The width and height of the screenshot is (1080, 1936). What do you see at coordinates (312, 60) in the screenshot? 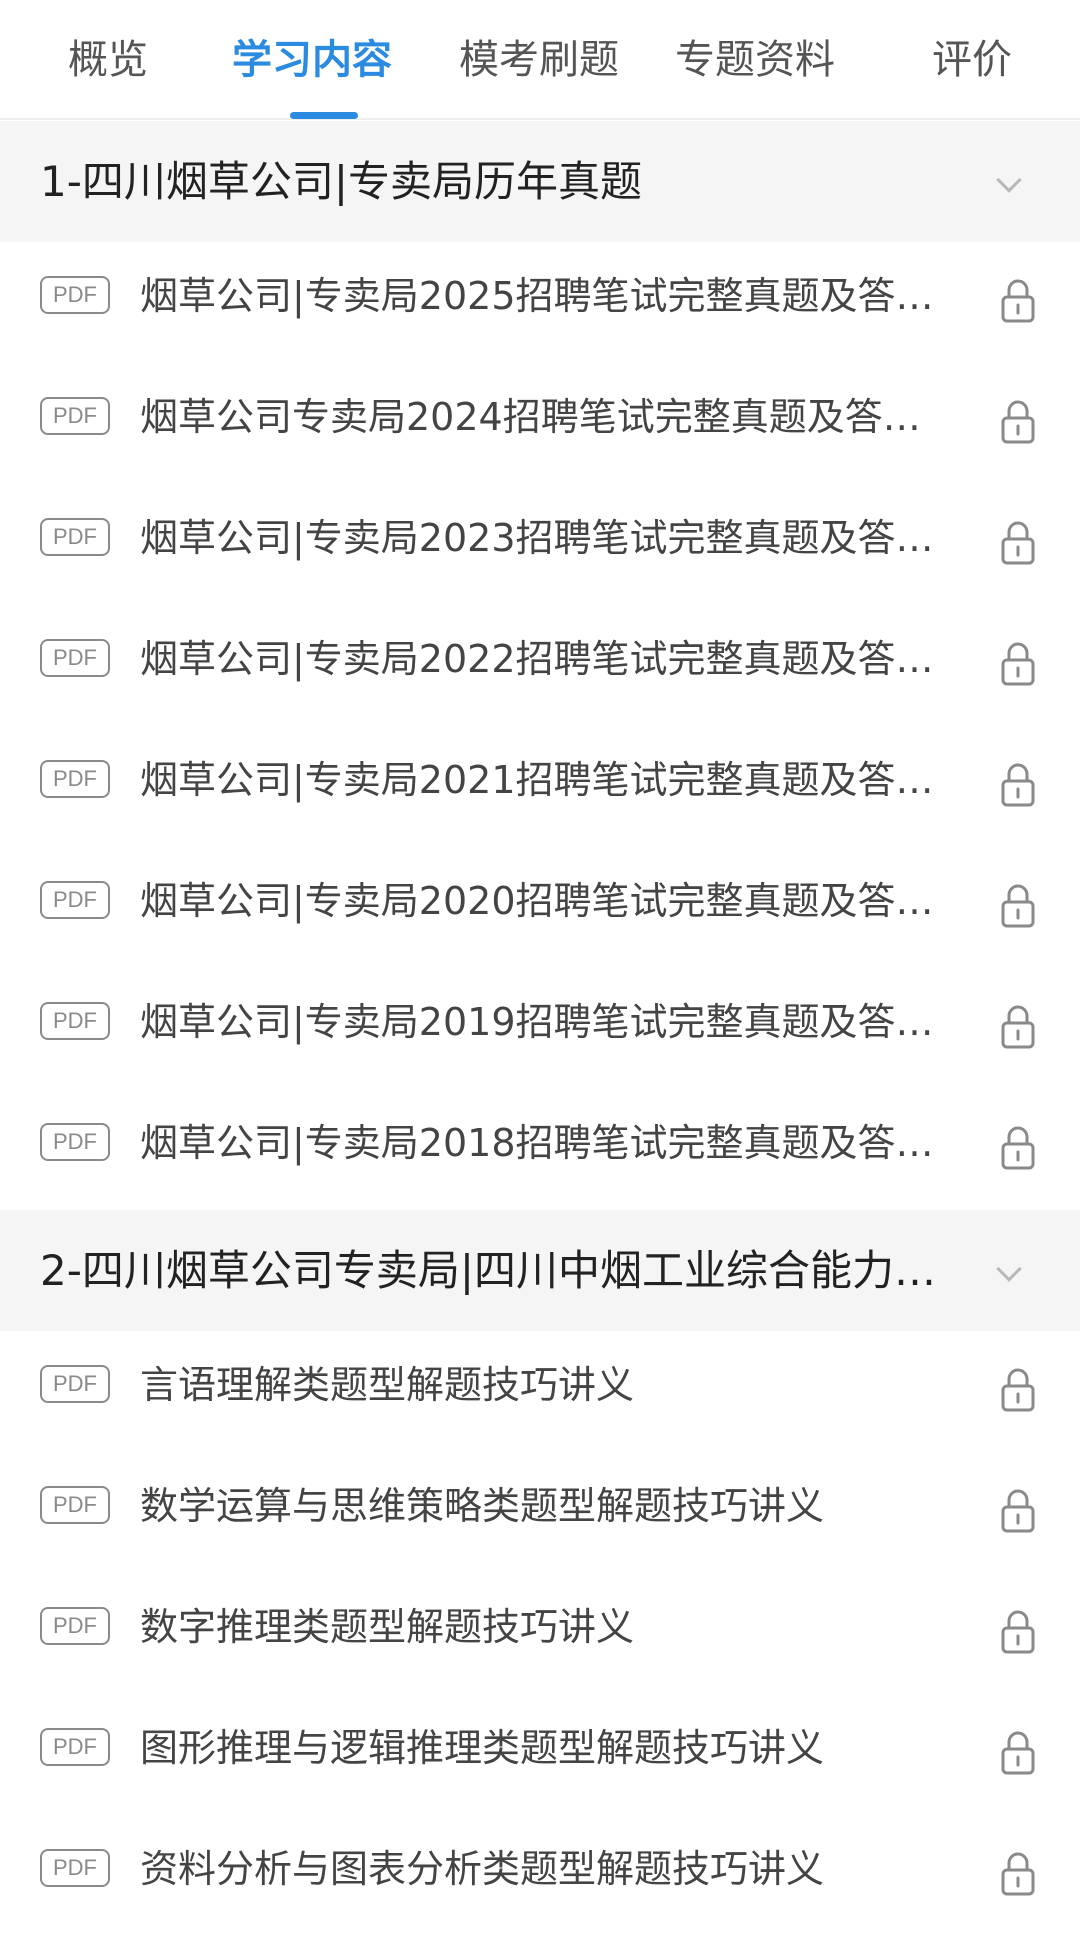
I see `tab-learning-content: 学习内容` at bounding box center [312, 60].